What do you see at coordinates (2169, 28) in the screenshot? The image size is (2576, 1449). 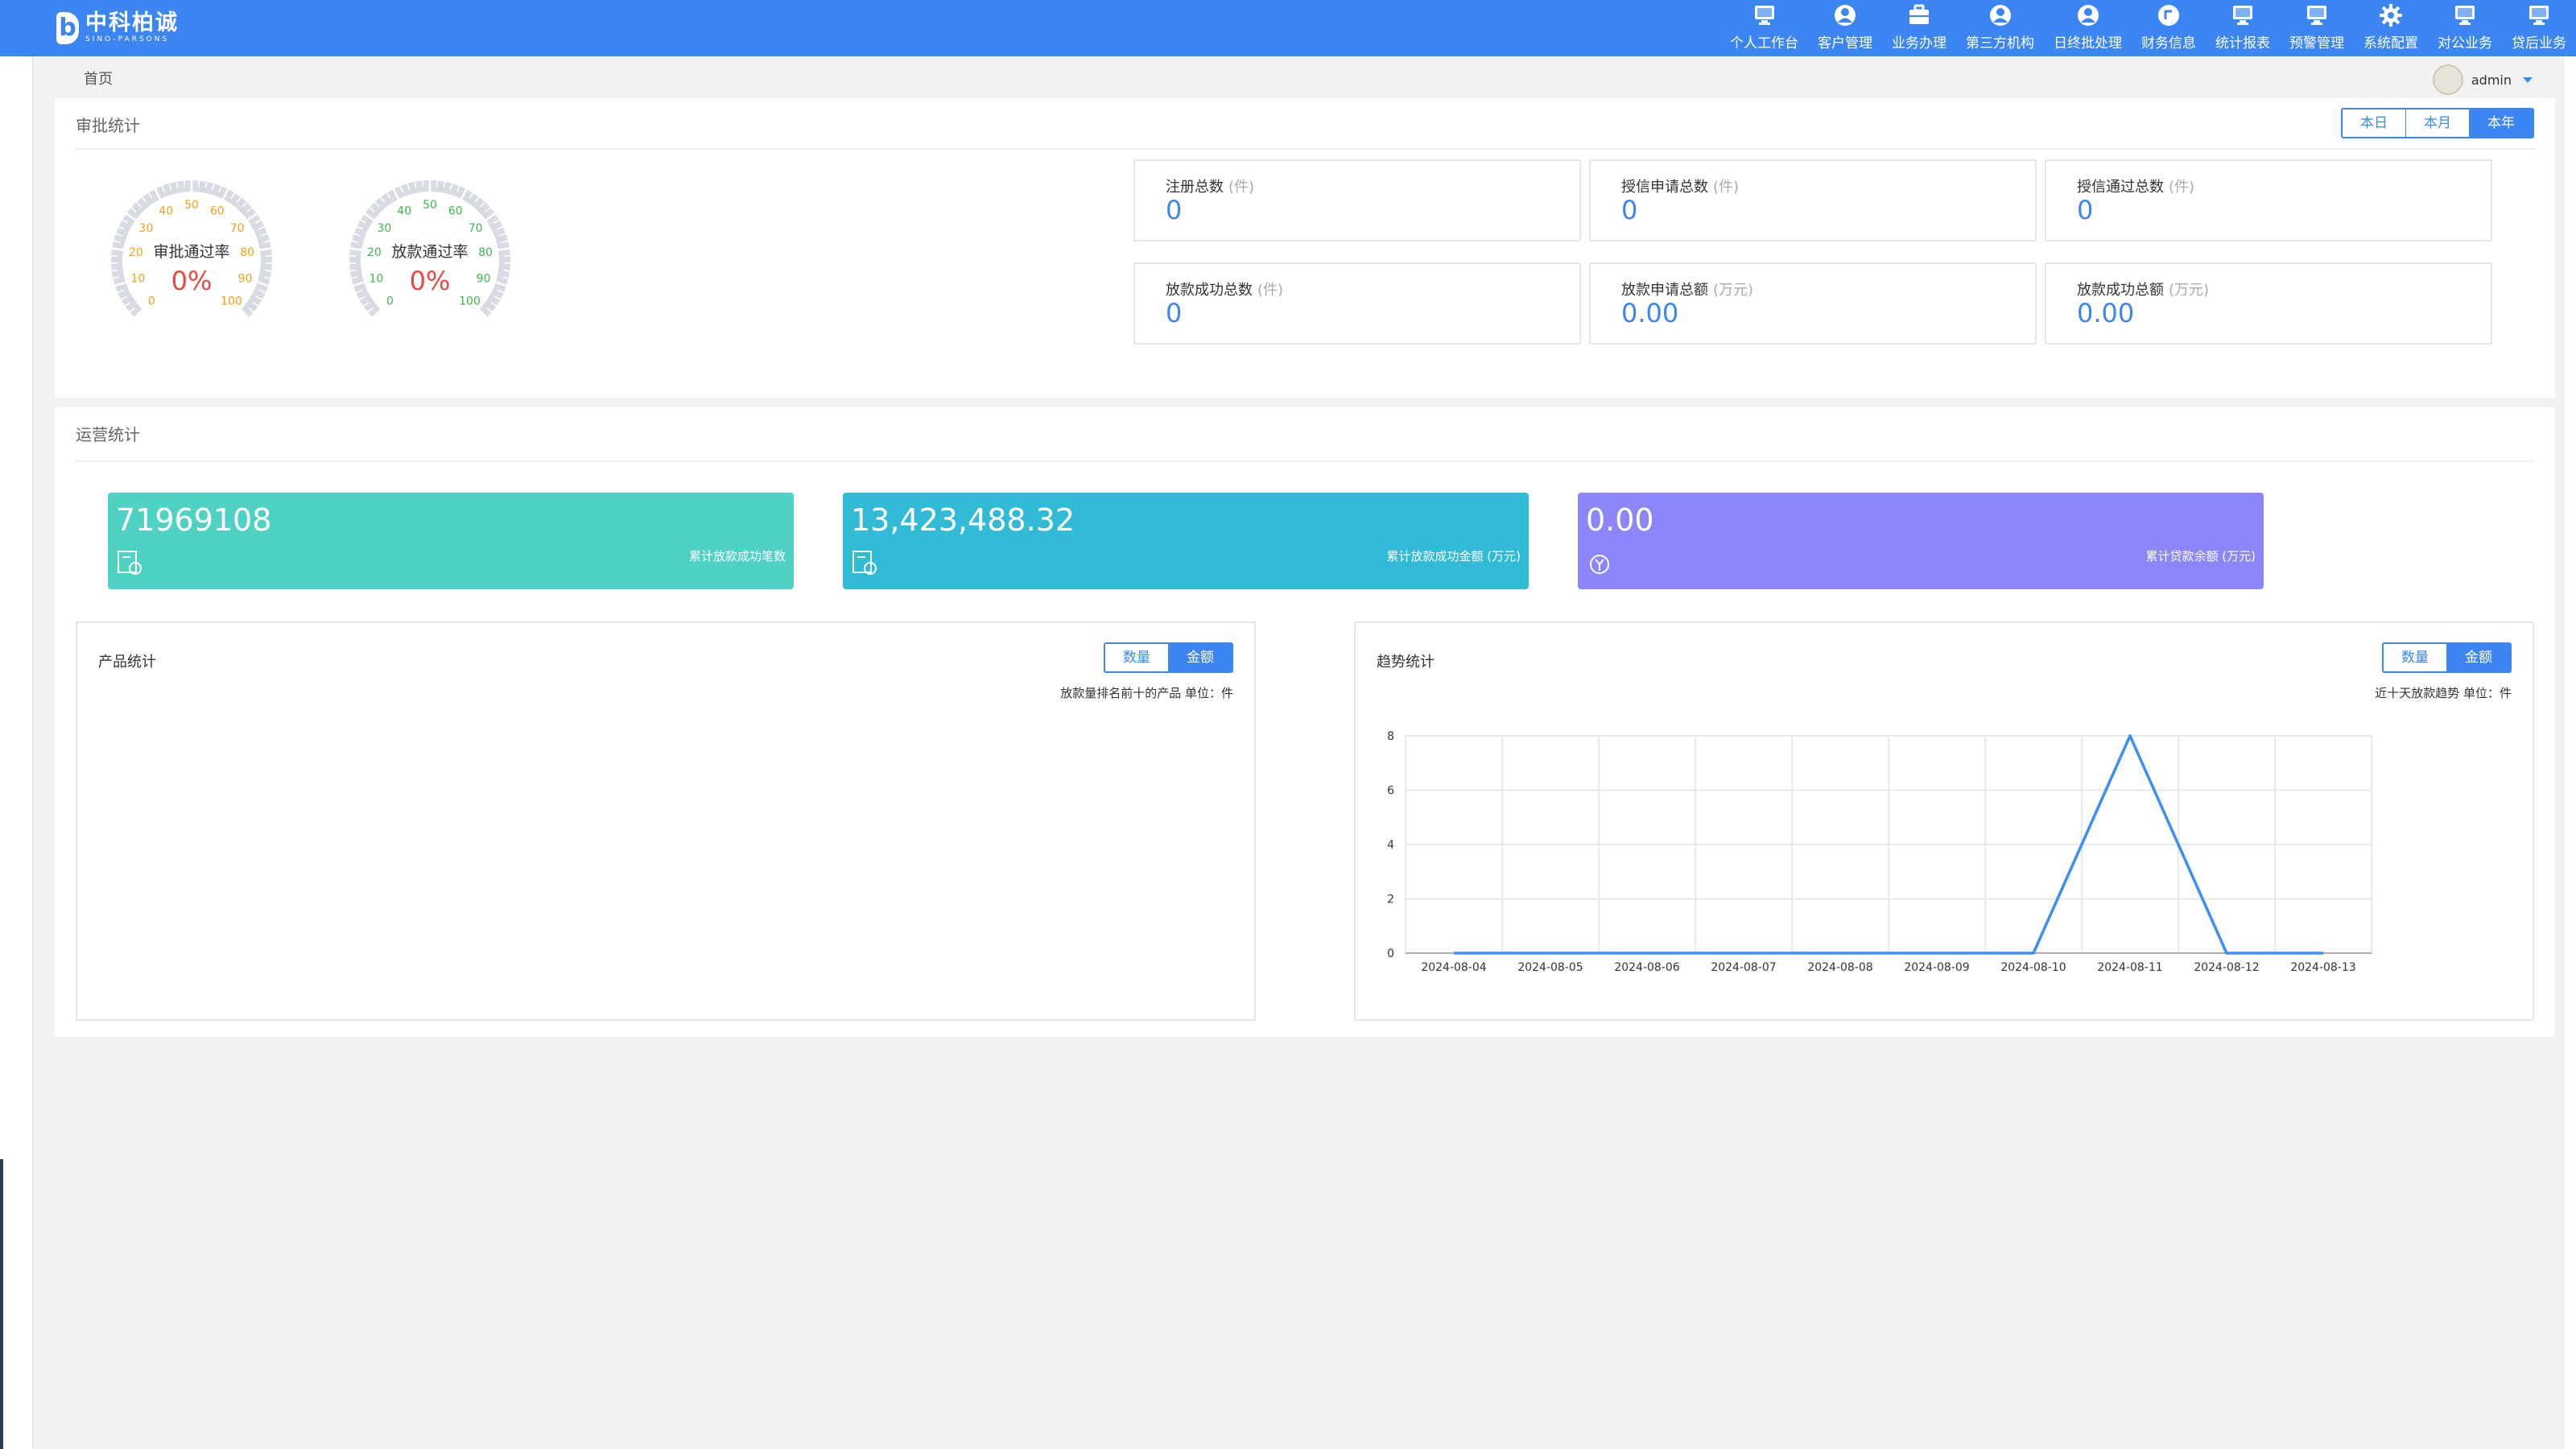 I see `nav-item-5: 财务信息` at bounding box center [2169, 28].